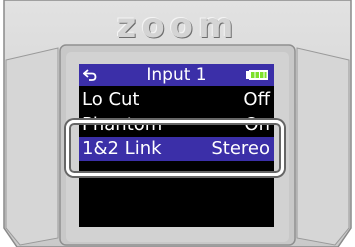  I want to click on screen-title: Input 1, so click(176, 75).